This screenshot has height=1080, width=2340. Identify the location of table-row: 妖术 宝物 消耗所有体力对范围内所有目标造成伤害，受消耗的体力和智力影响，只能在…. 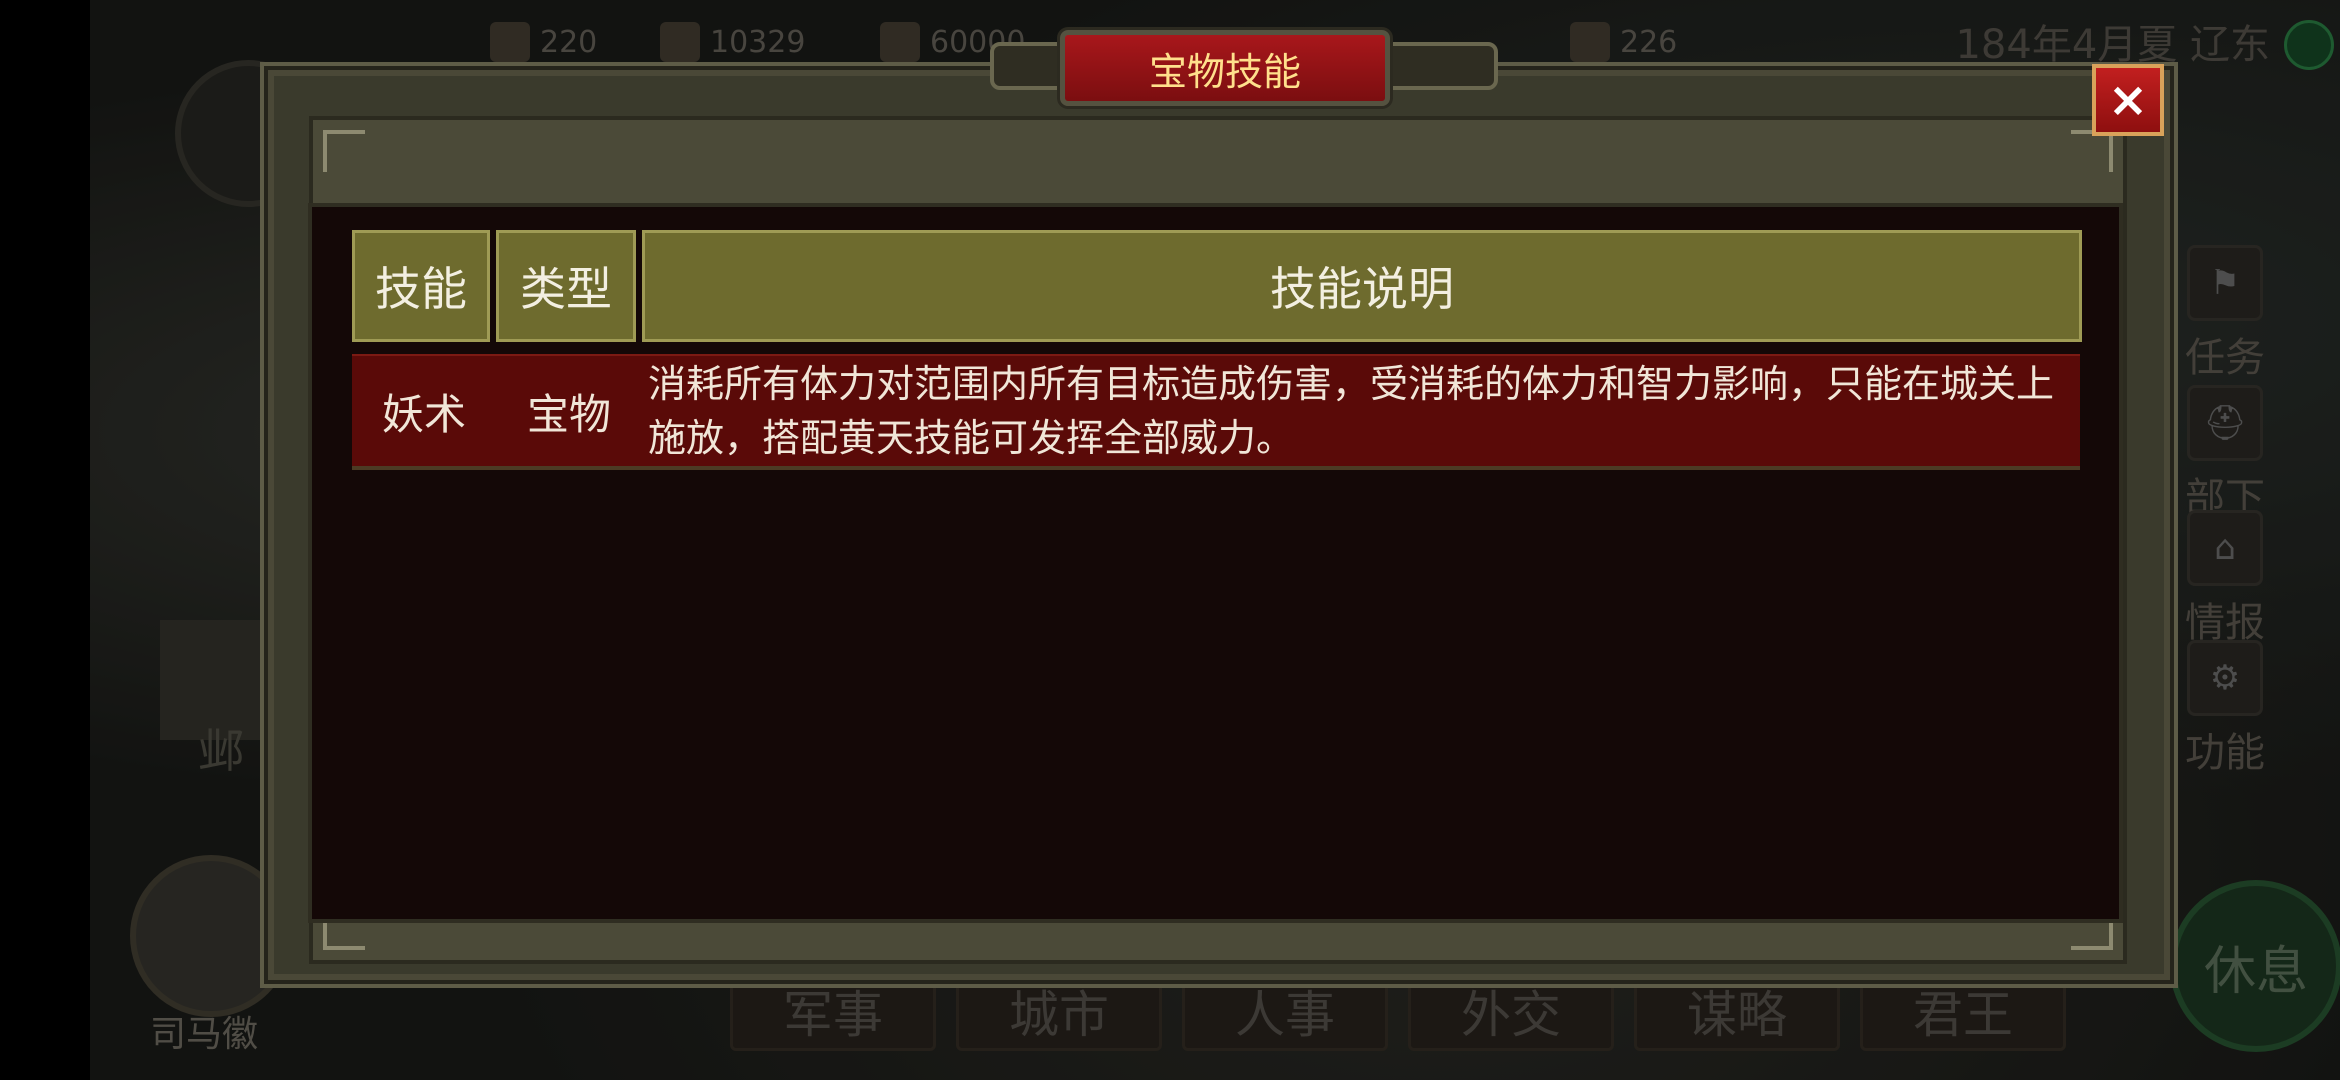
(1216, 412).